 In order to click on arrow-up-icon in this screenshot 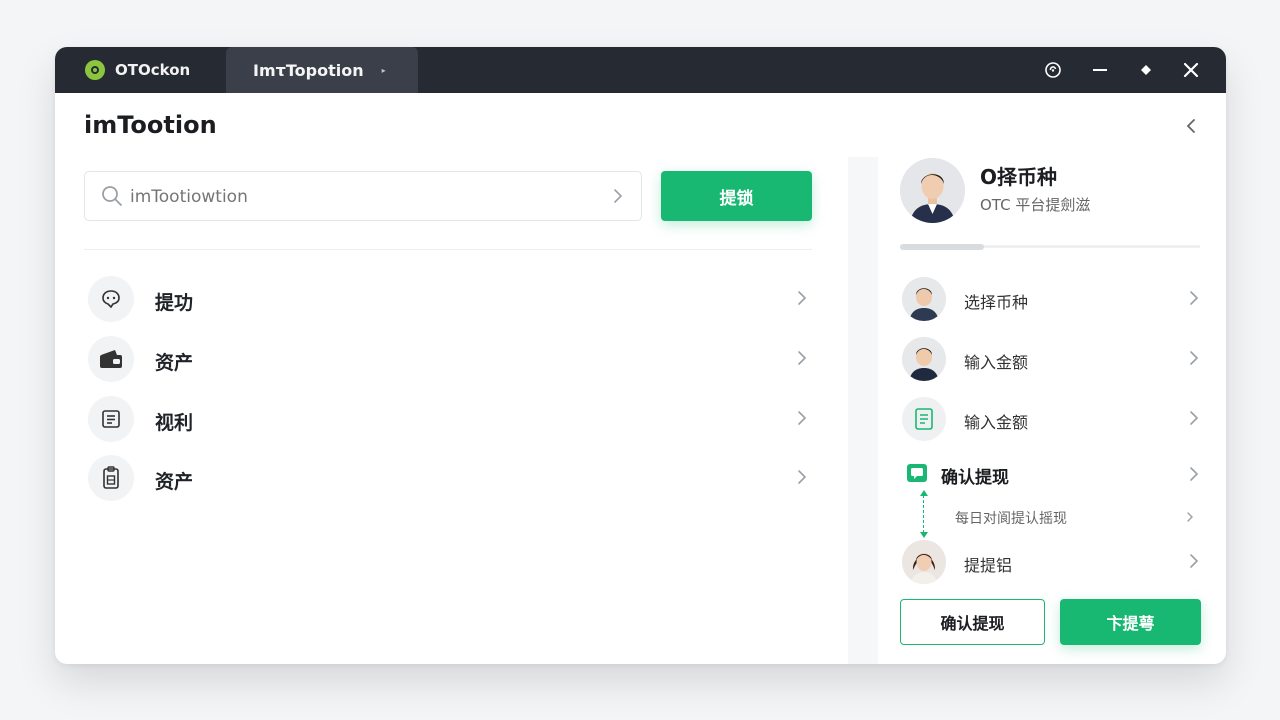, I will do `click(924, 493)`.